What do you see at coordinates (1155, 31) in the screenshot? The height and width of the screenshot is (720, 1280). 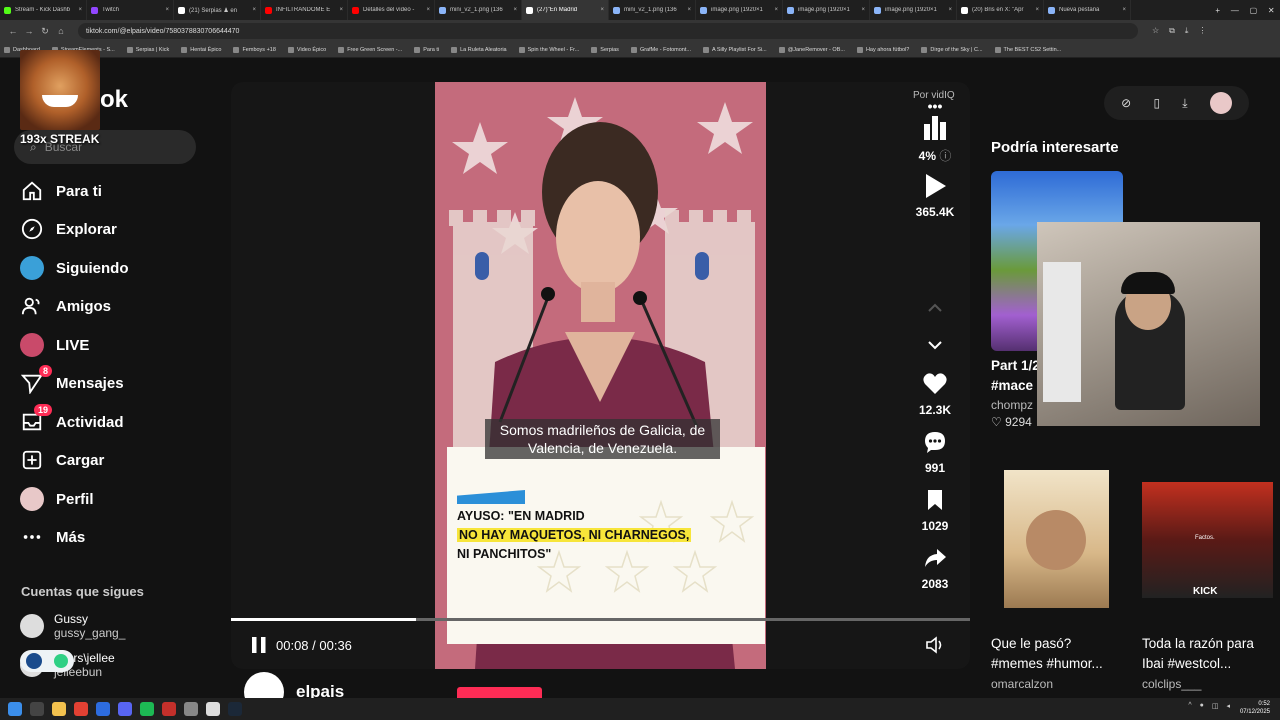 I see `bookmark-star-icon: ☆` at bounding box center [1155, 31].